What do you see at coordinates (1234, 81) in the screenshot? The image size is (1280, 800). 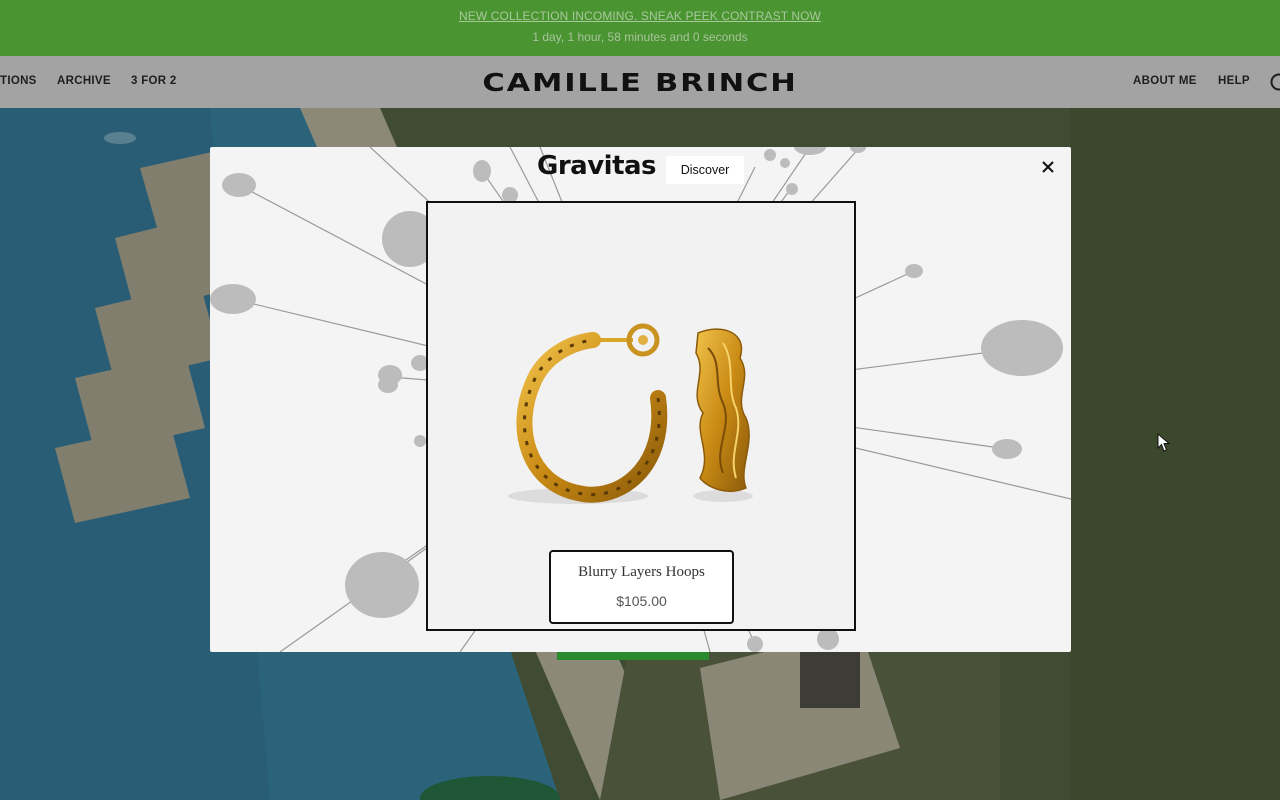 I see `nav-link-help: HELP` at bounding box center [1234, 81].